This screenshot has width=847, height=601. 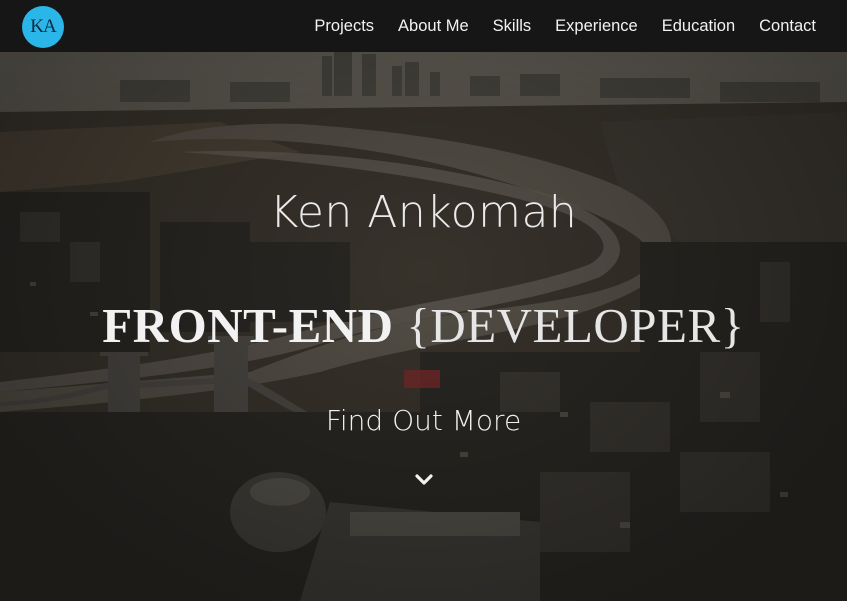 I want to click on hero-role: FRONT-END {DEVELOPER}, so click(x=423, y=325).